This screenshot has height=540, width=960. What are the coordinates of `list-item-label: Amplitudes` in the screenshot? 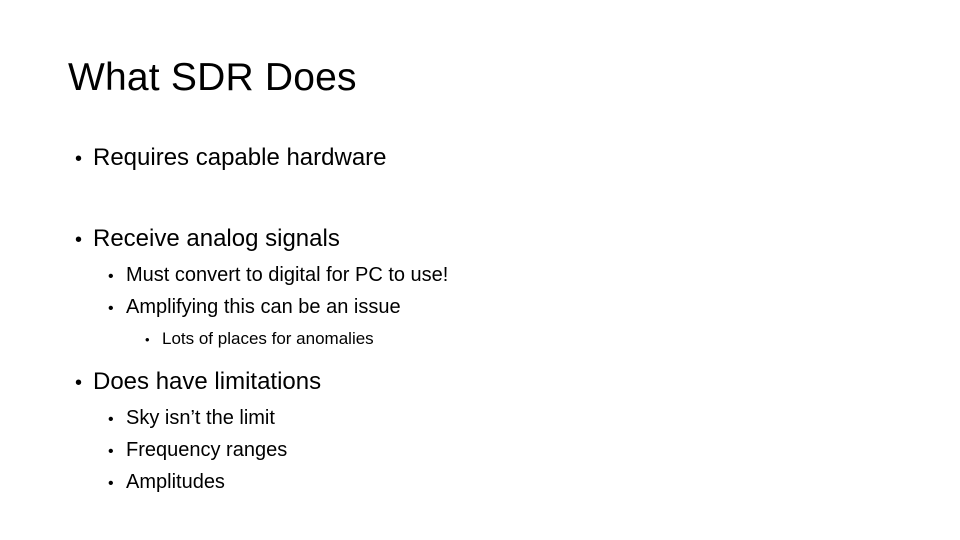 It's located at (175, 482).